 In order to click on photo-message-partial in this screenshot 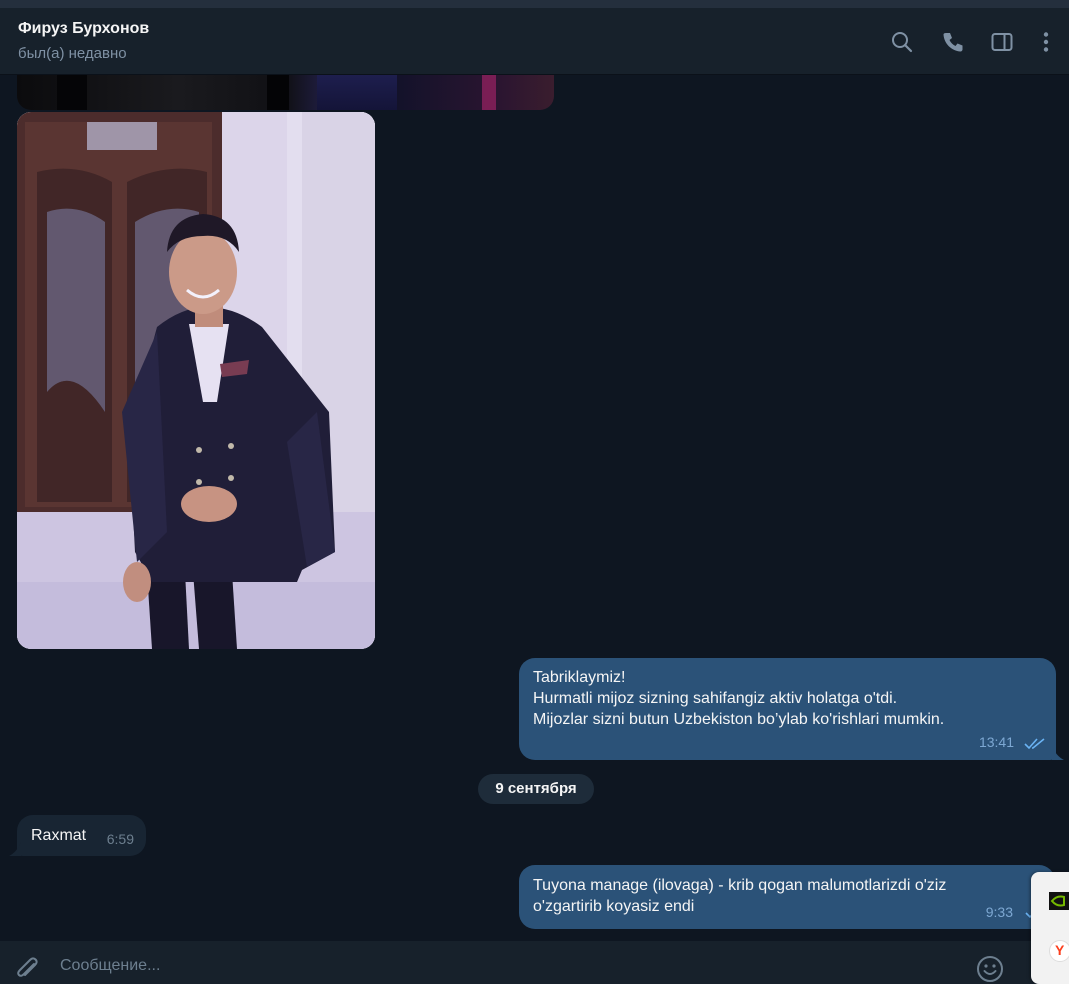, I will do `click(285, 92)`.